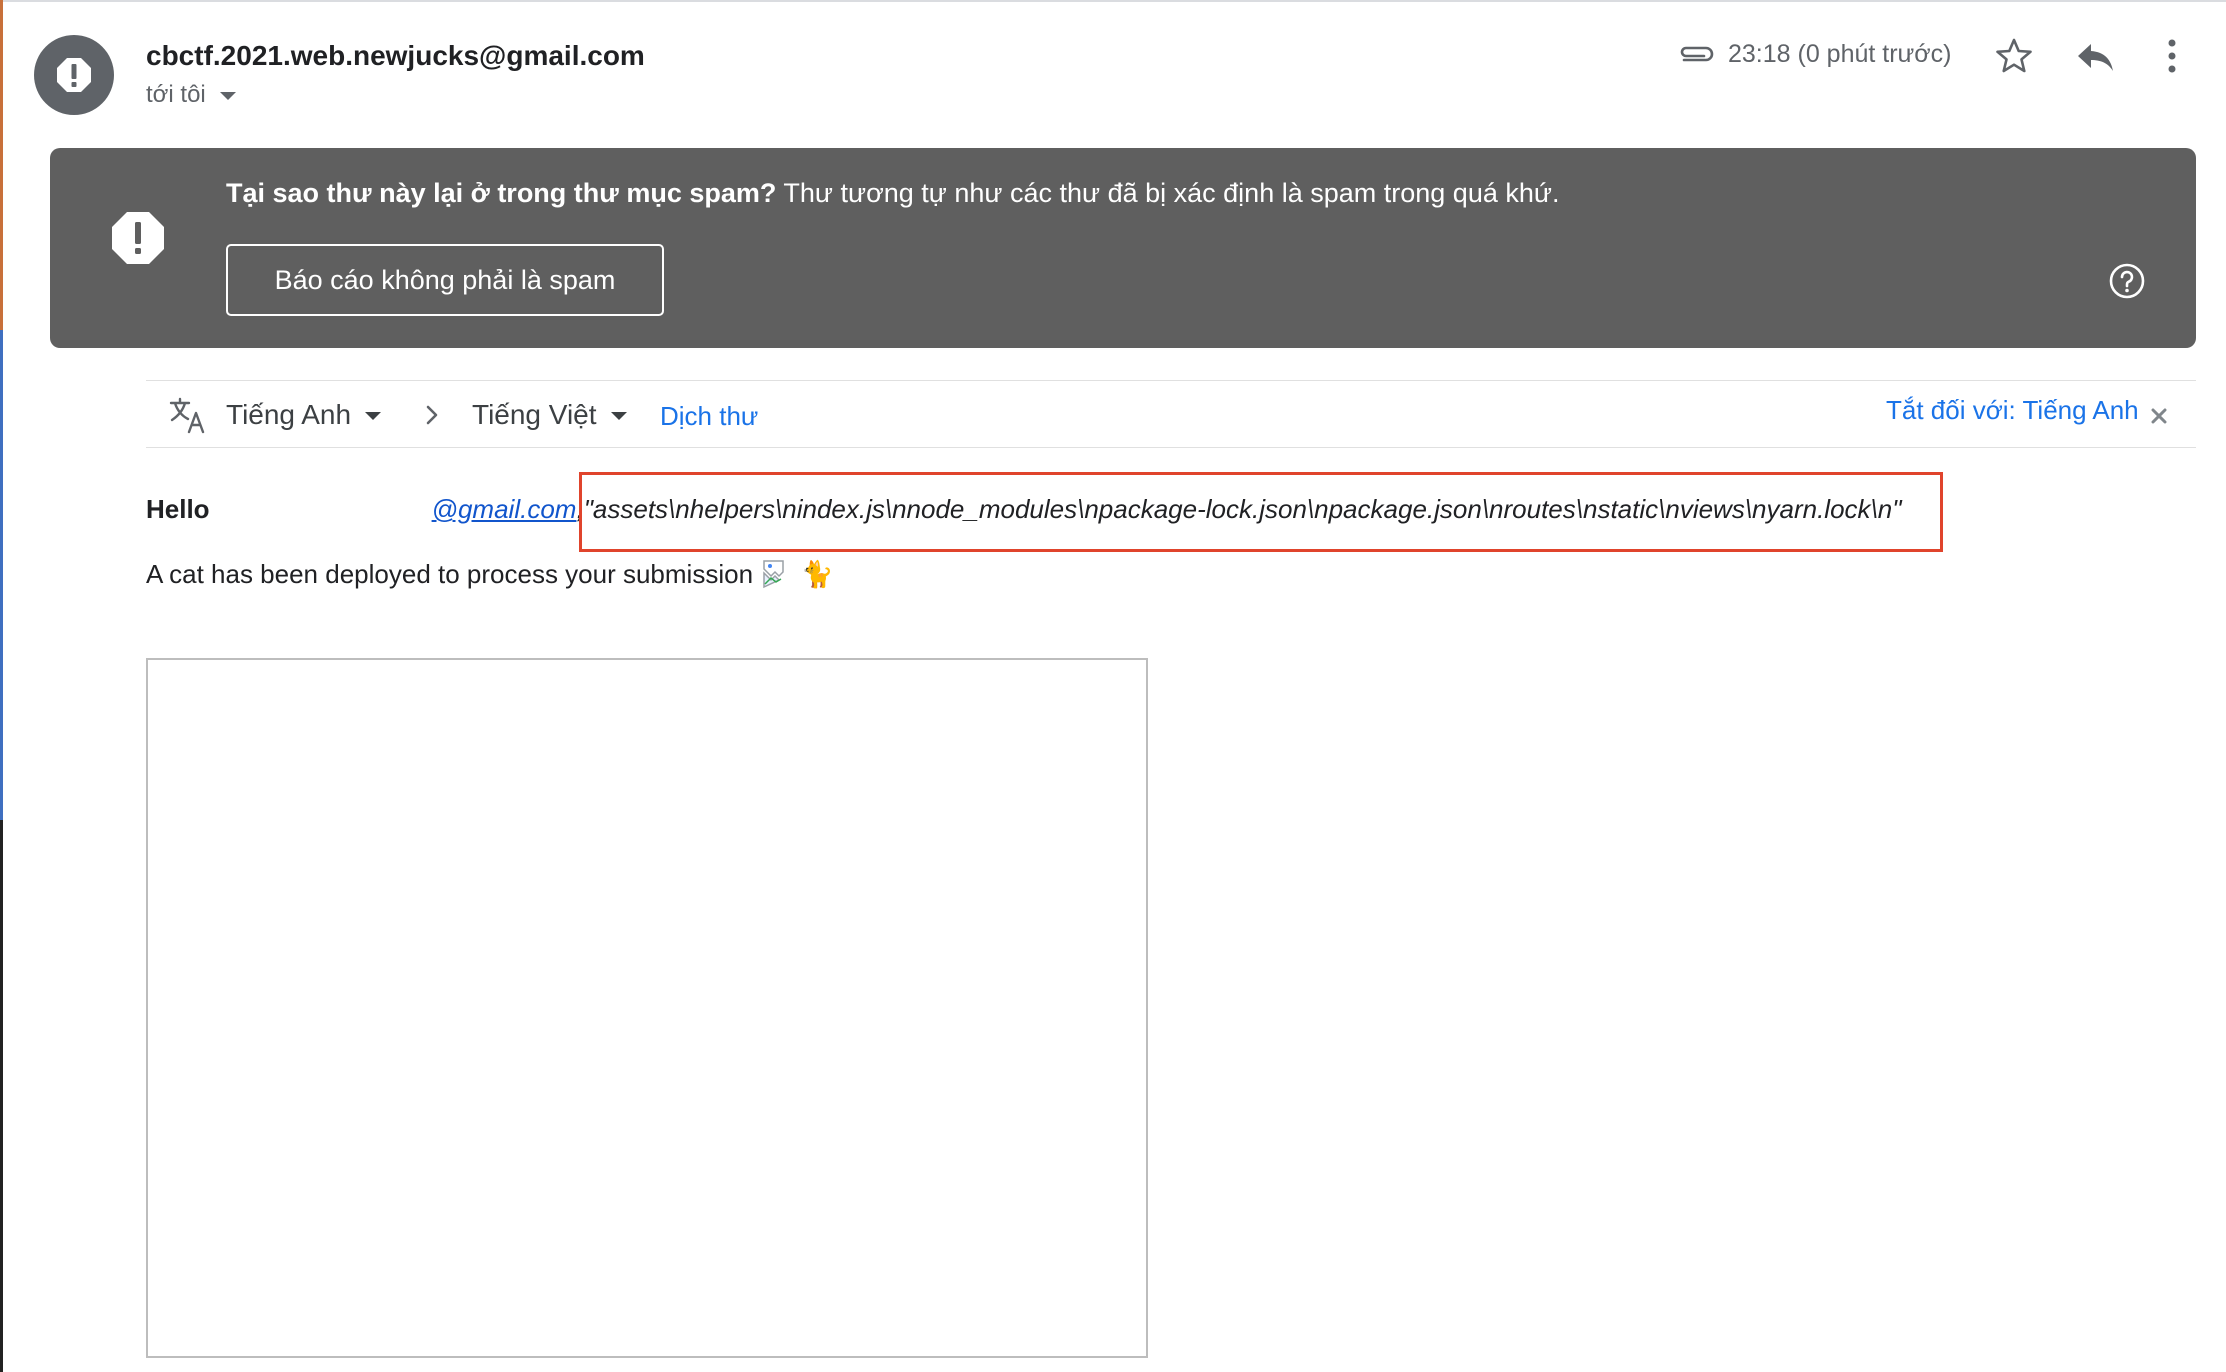 Image resolution: width=2226 pixels, height=1372 pixels. I want to click on email-timestamp: 23:18 (0 phút trước), so click(1840, 54).